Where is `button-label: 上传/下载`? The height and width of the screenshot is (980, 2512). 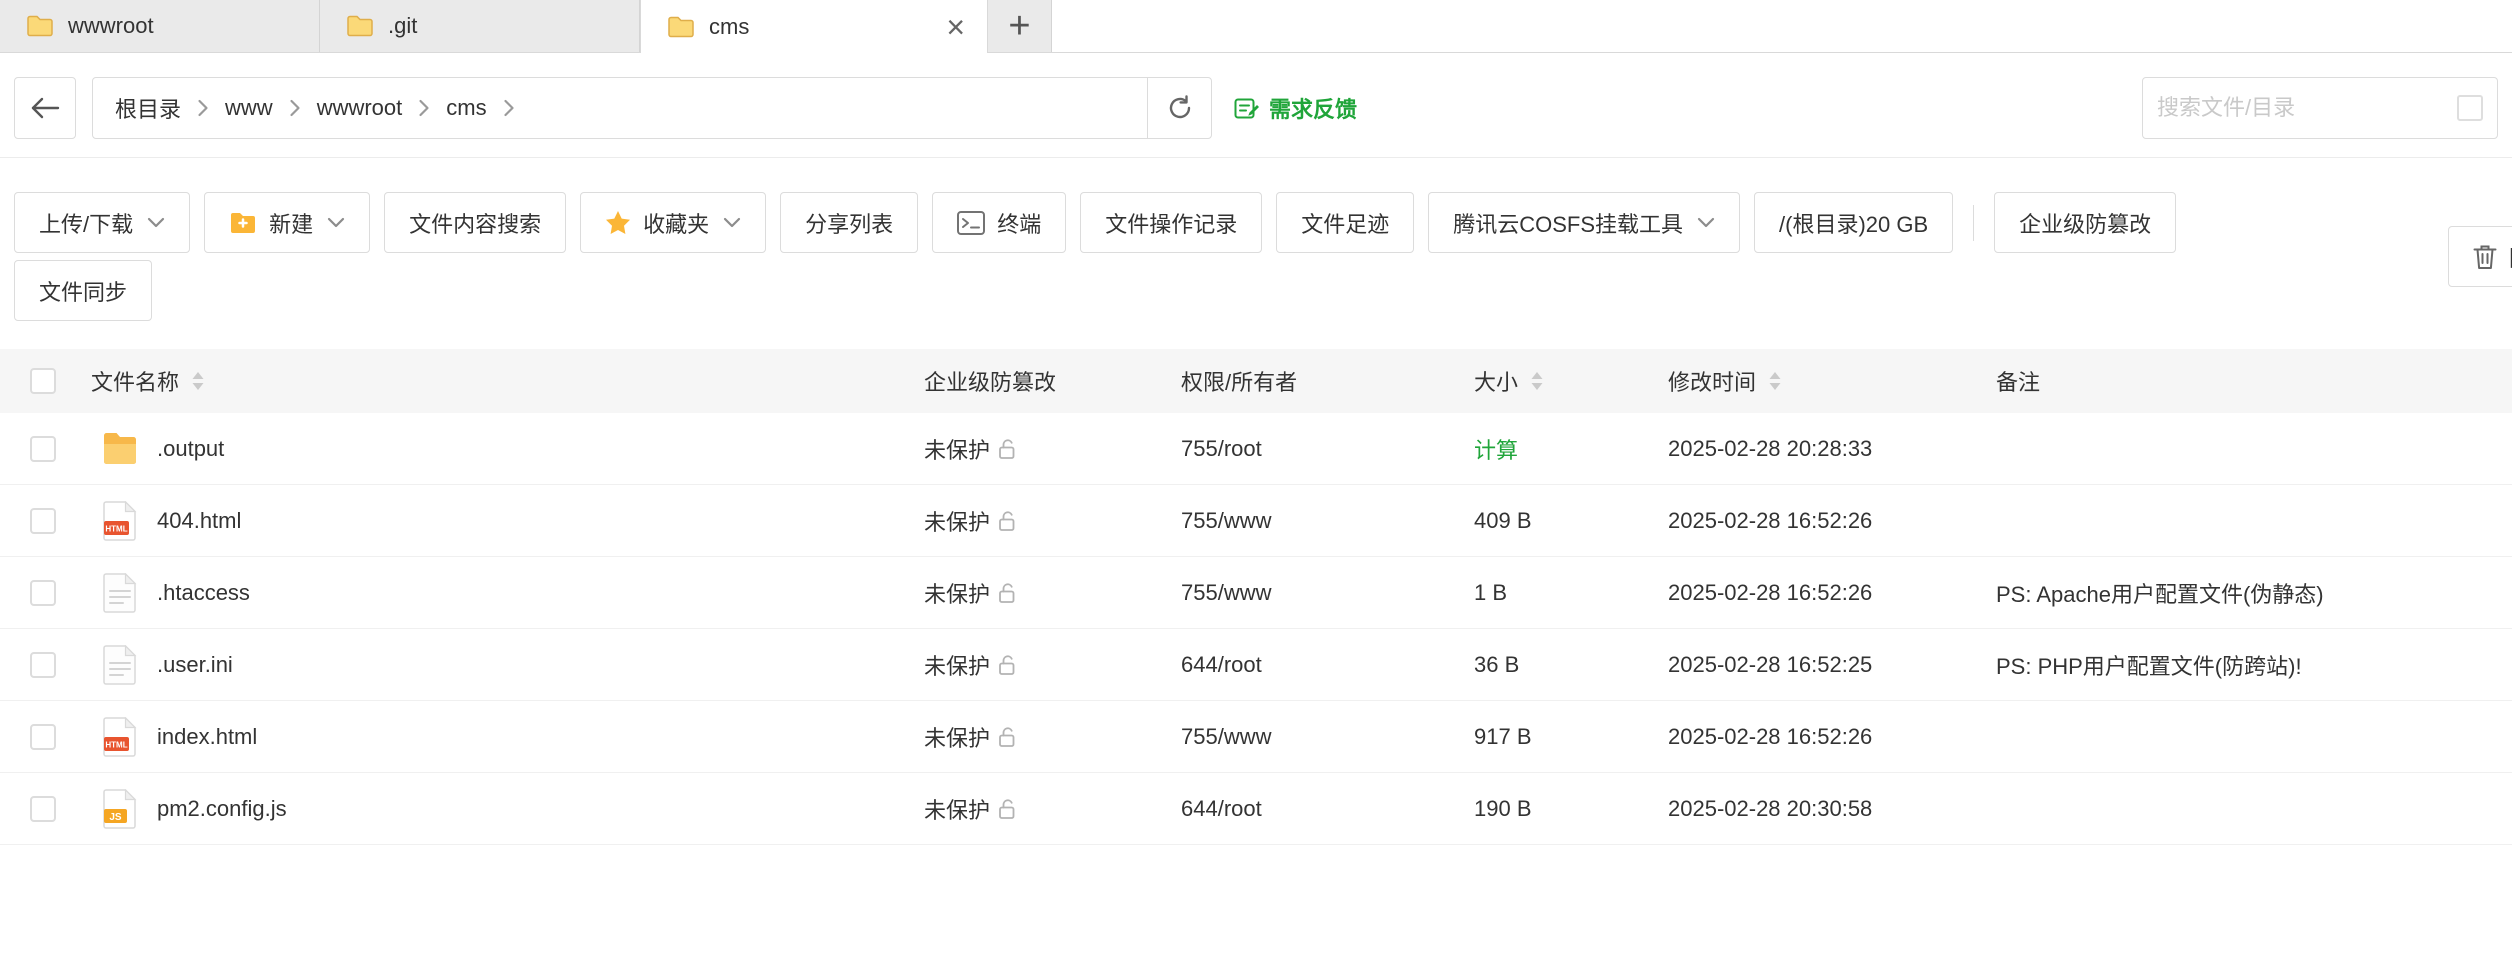 button-label: 上传/下载 is located at coordinates (86, 224).